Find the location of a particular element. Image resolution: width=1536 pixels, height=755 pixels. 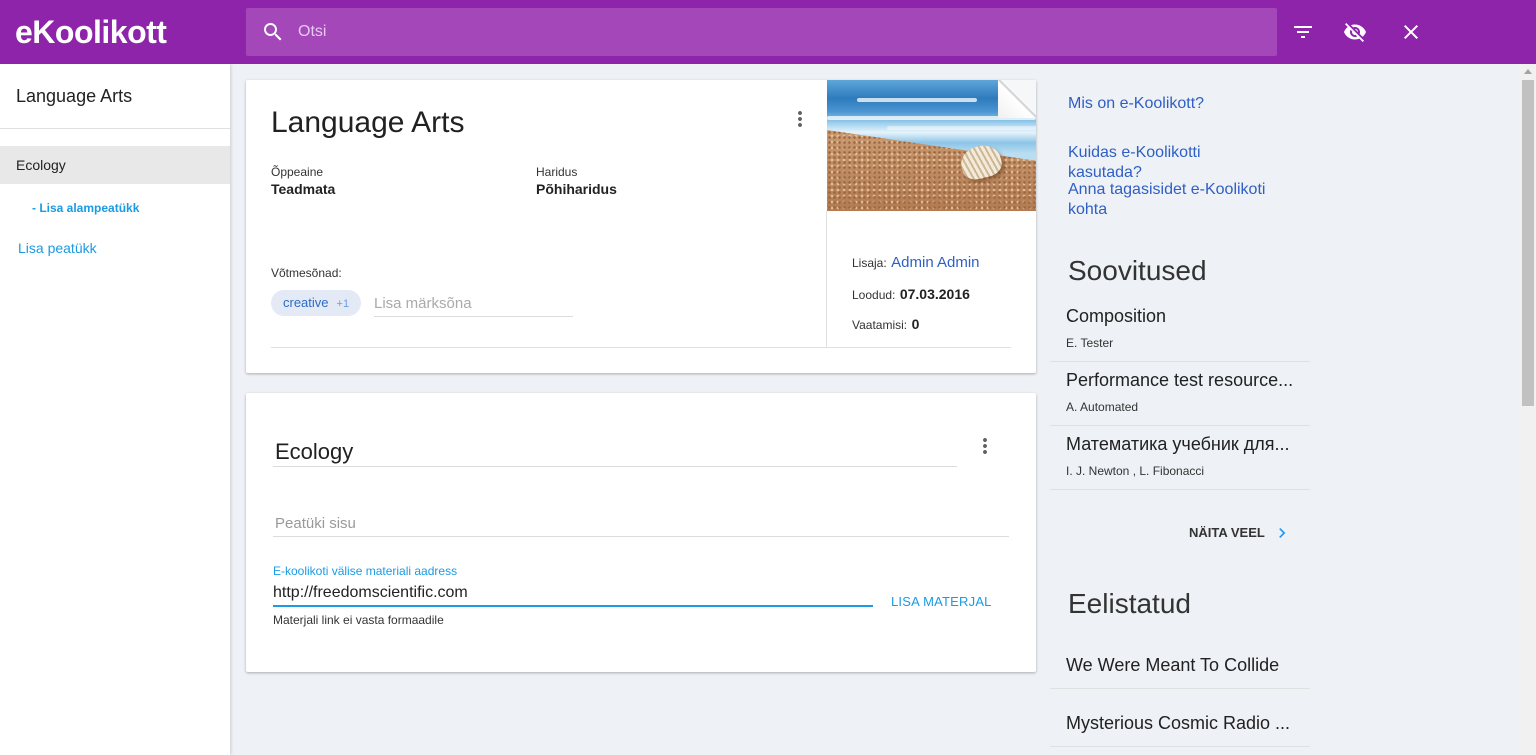

portfolio-title: Language Arts is located at coordinates (368, 122).